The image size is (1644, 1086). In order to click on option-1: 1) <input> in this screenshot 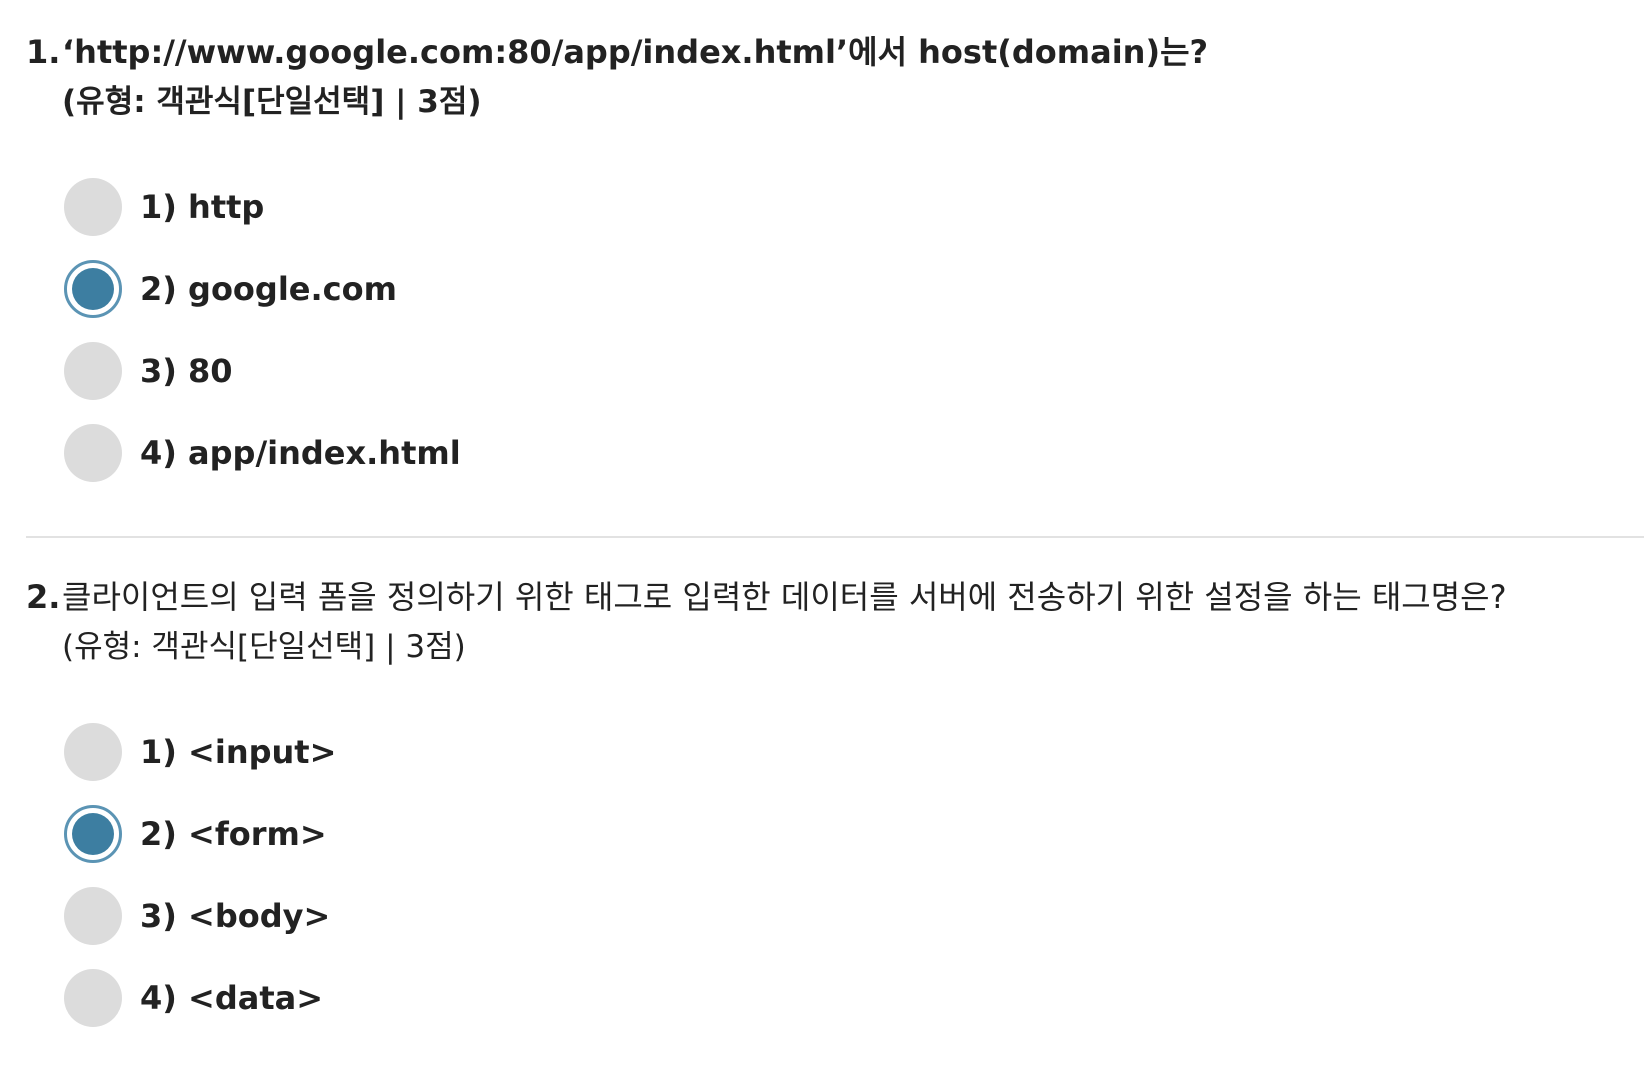, I will do `click(854, 752)`.